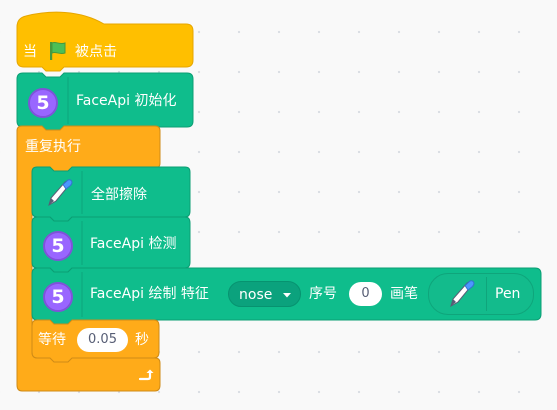 The image size is (557, 410). What do you see at coordinates (404, 294) in the screenshot?
I see `pen-label: 画笔` at bounding box center [404, 294].